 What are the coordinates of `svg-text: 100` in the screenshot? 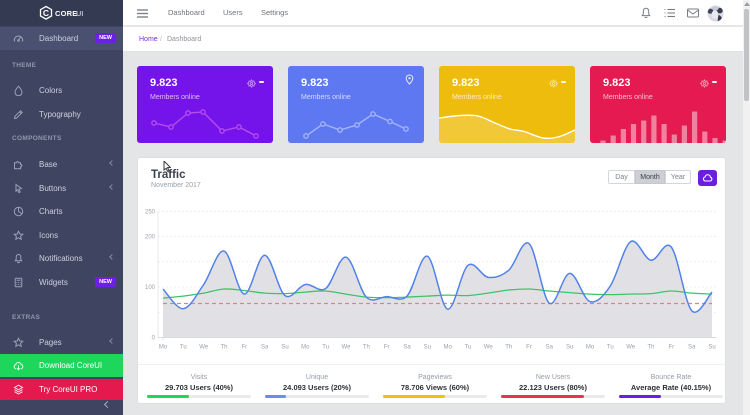 It's located at (150, 288).